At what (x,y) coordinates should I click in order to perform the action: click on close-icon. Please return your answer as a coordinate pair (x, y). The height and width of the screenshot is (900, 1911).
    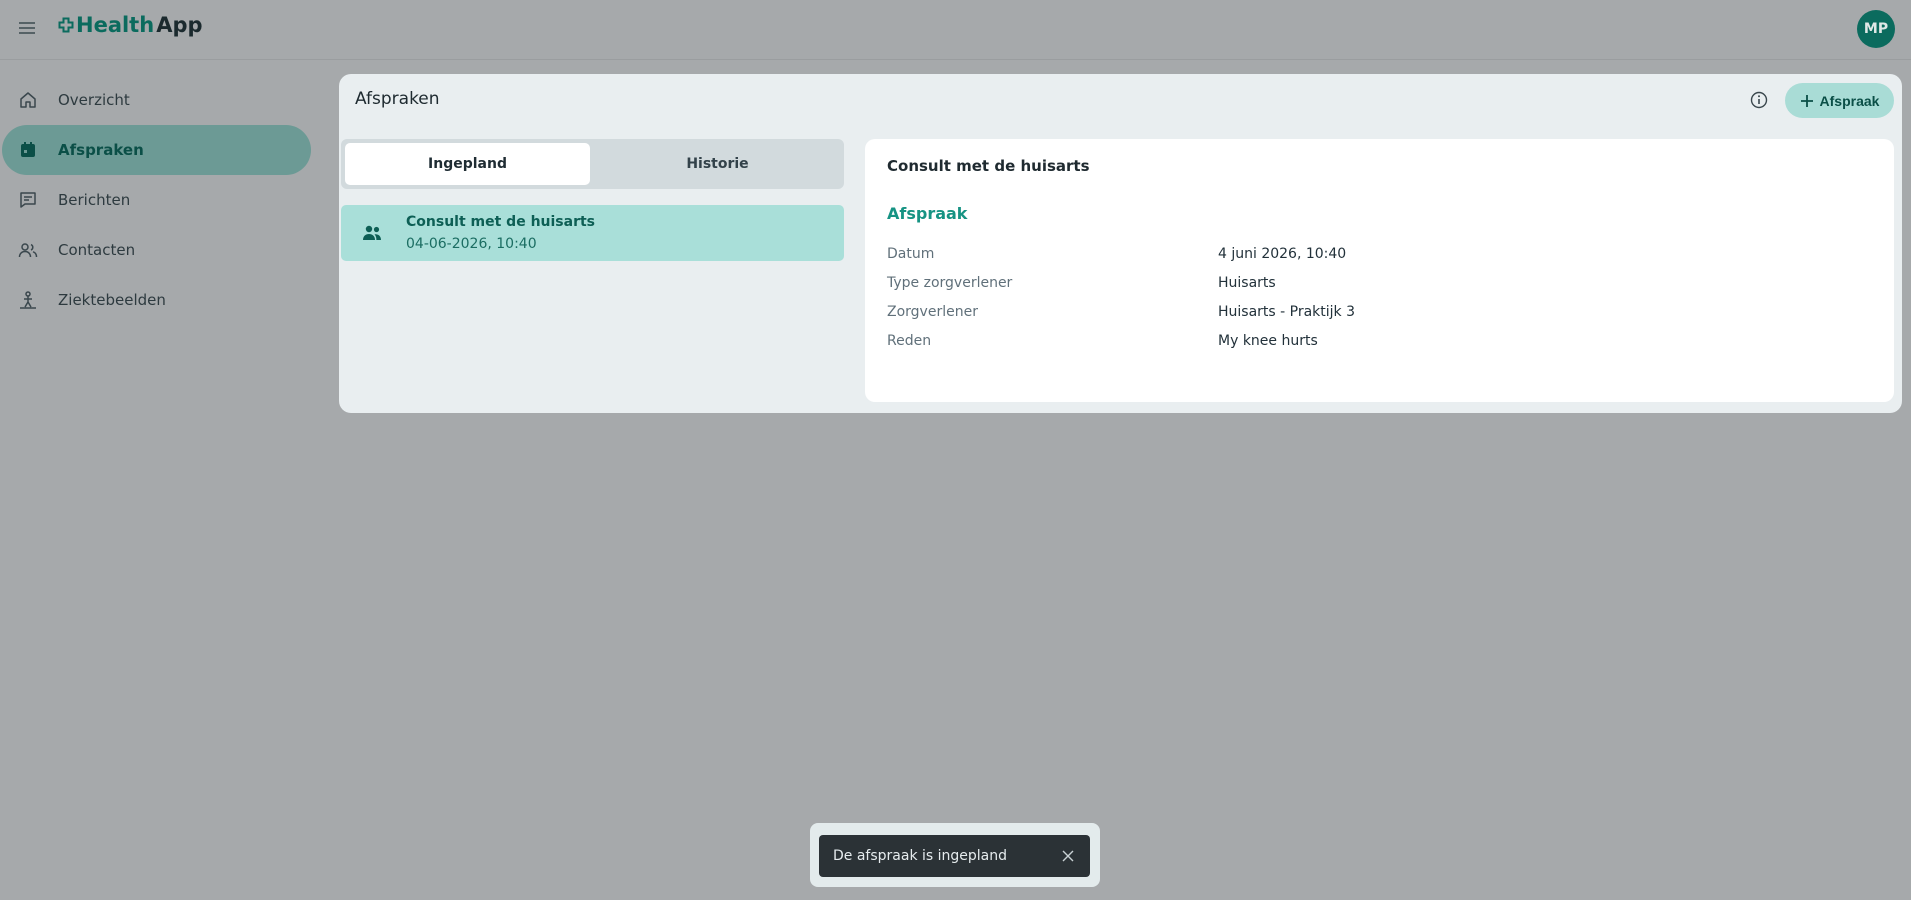
    Looking at the image, I should click on (1068, 856).